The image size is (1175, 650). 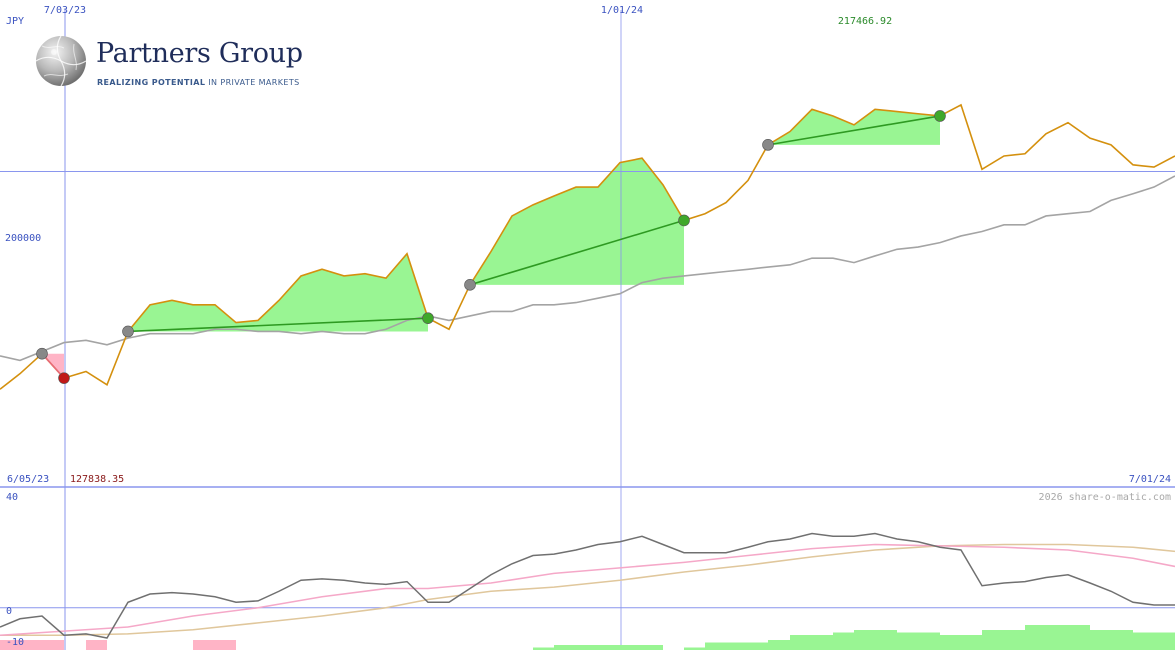 What do you see at coordinates (151, 82) in the screenshot?
I see `logo-tagline-bold: REALIZING POTENTIAL` at bounding box center [151, 82].